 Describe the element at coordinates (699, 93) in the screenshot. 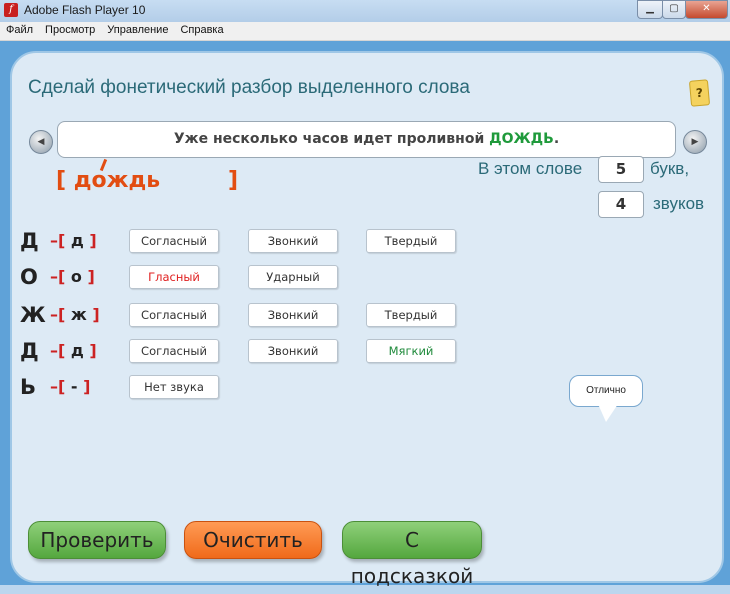

I see `help-icon: ?` at that location.